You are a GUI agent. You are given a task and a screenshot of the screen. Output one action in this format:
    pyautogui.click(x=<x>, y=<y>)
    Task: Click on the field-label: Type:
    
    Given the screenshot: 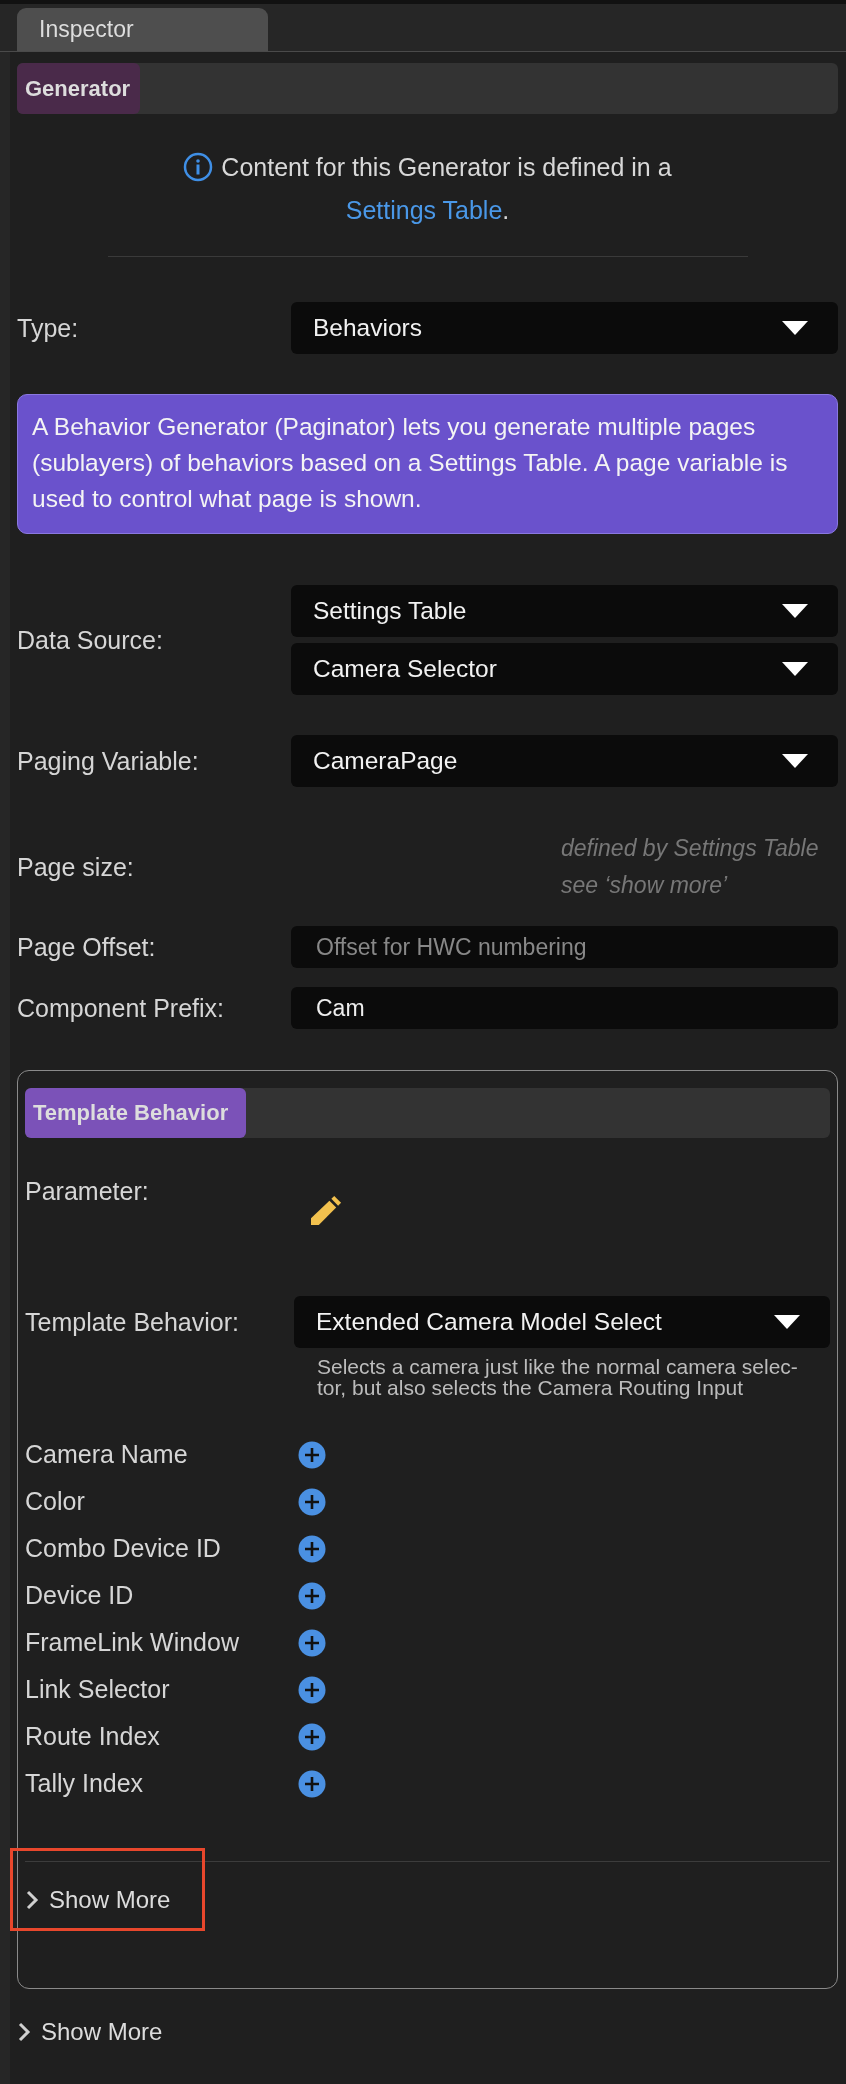 What is the action you would take?
    pyautogui.click(x=48, y=328)
    